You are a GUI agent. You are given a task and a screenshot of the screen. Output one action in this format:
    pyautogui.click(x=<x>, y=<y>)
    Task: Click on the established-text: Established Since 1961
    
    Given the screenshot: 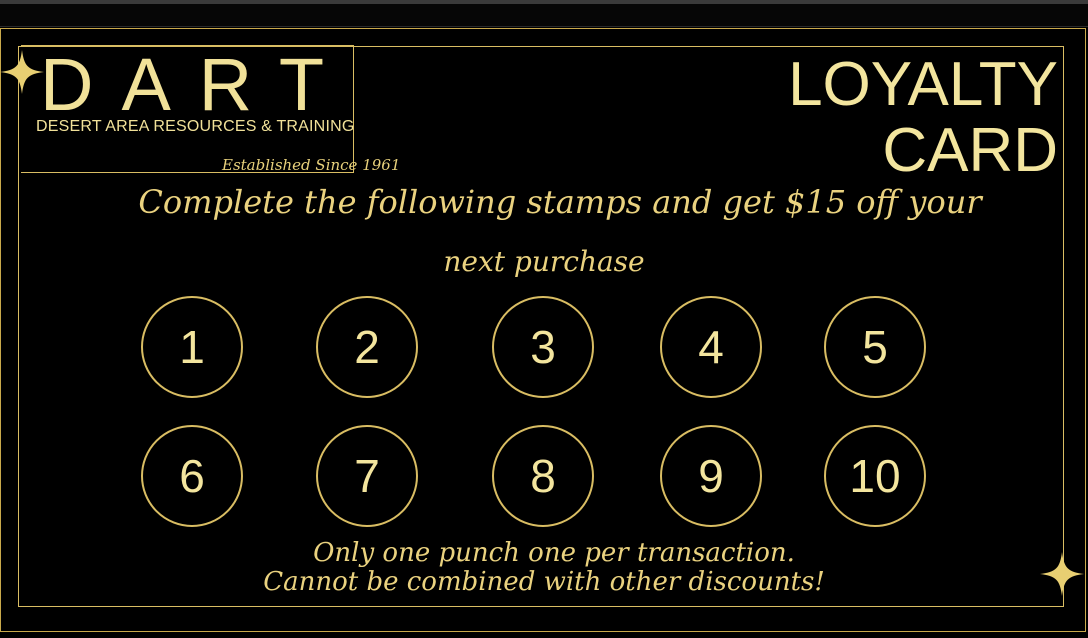 What is the action you would take?
    pyautogui.click(x=311, y=165)
    